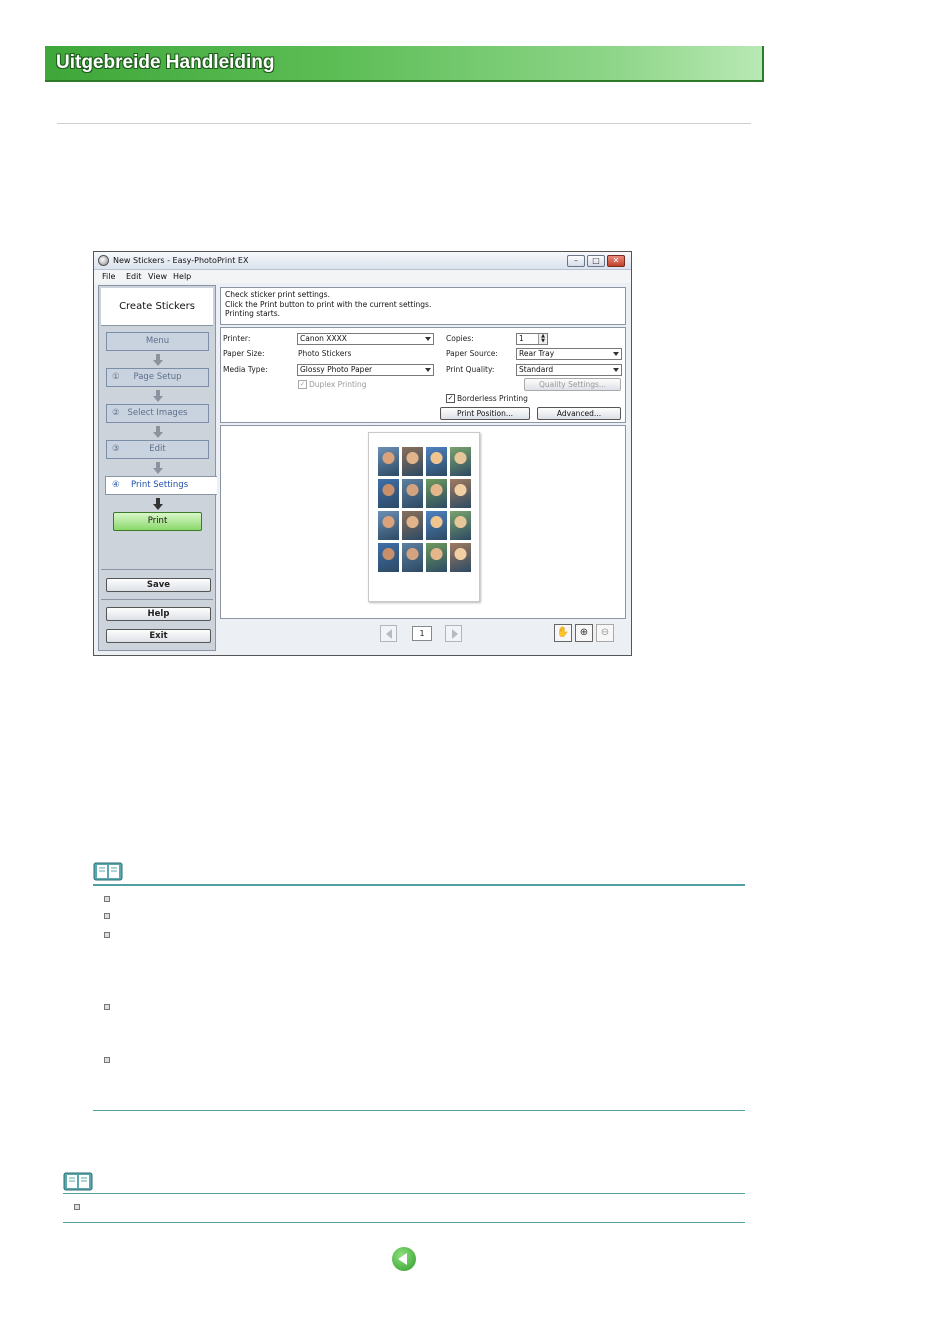  What do you see at coordinates (536, 369) in the screenshot?
I see `print-quality-value: Standard` at bounding box center [536, 369].